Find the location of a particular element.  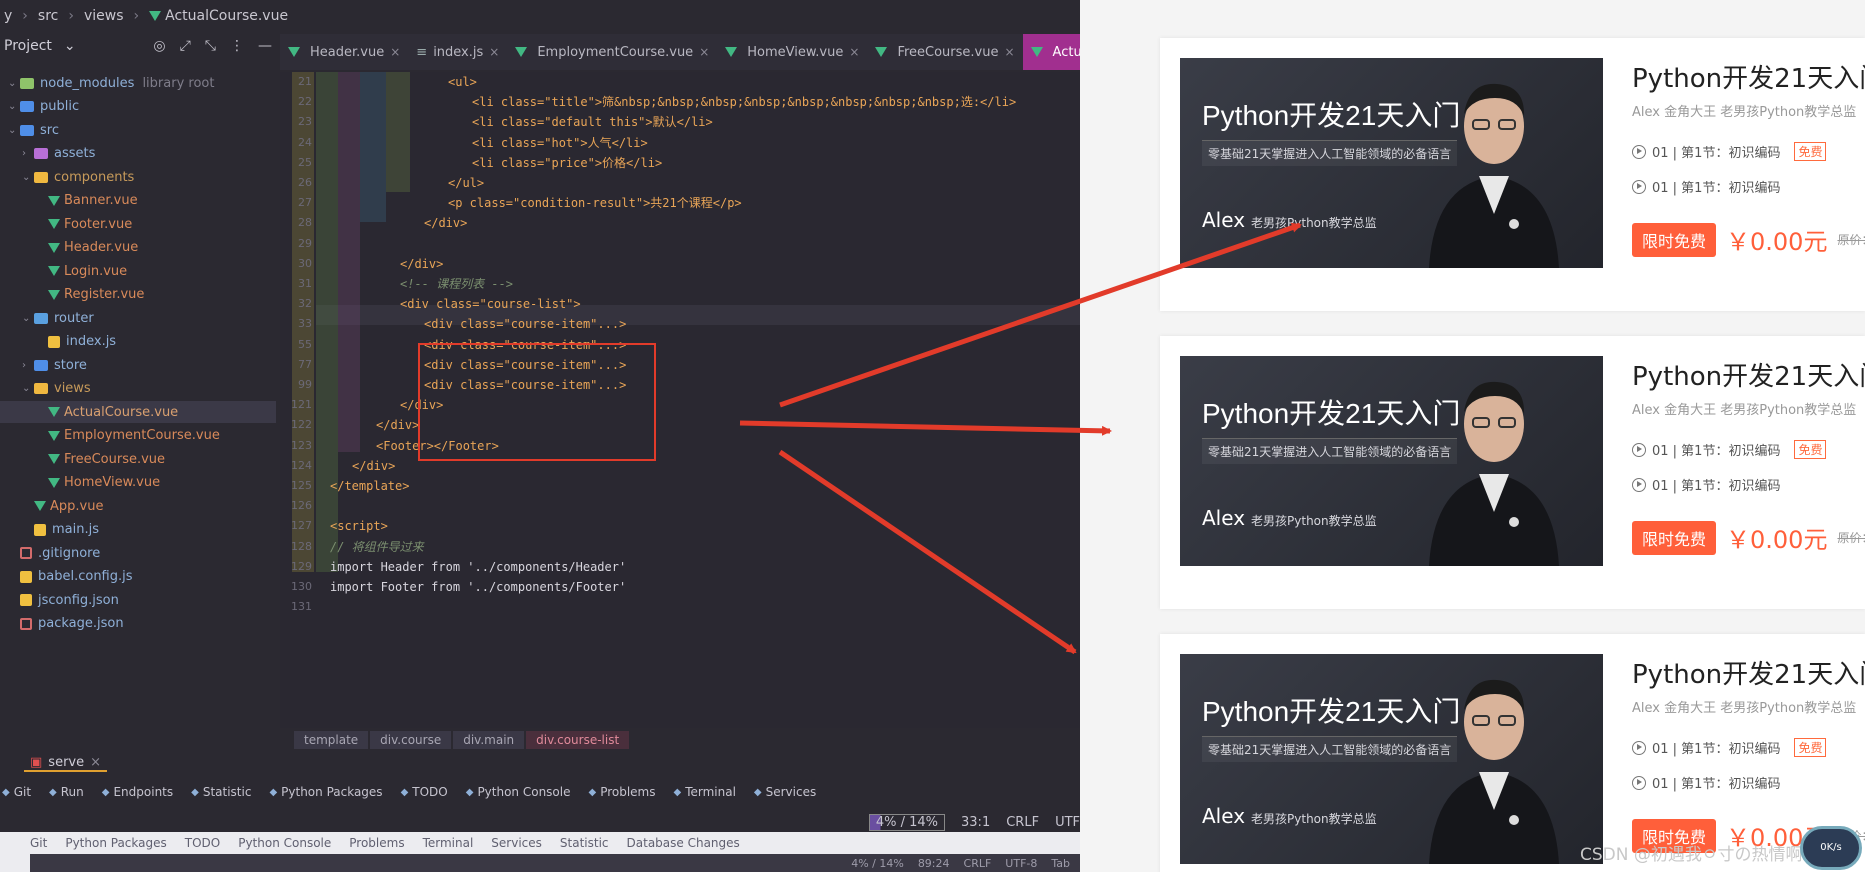

tree-item: ⌄ views is located at coordinates (138, 389).